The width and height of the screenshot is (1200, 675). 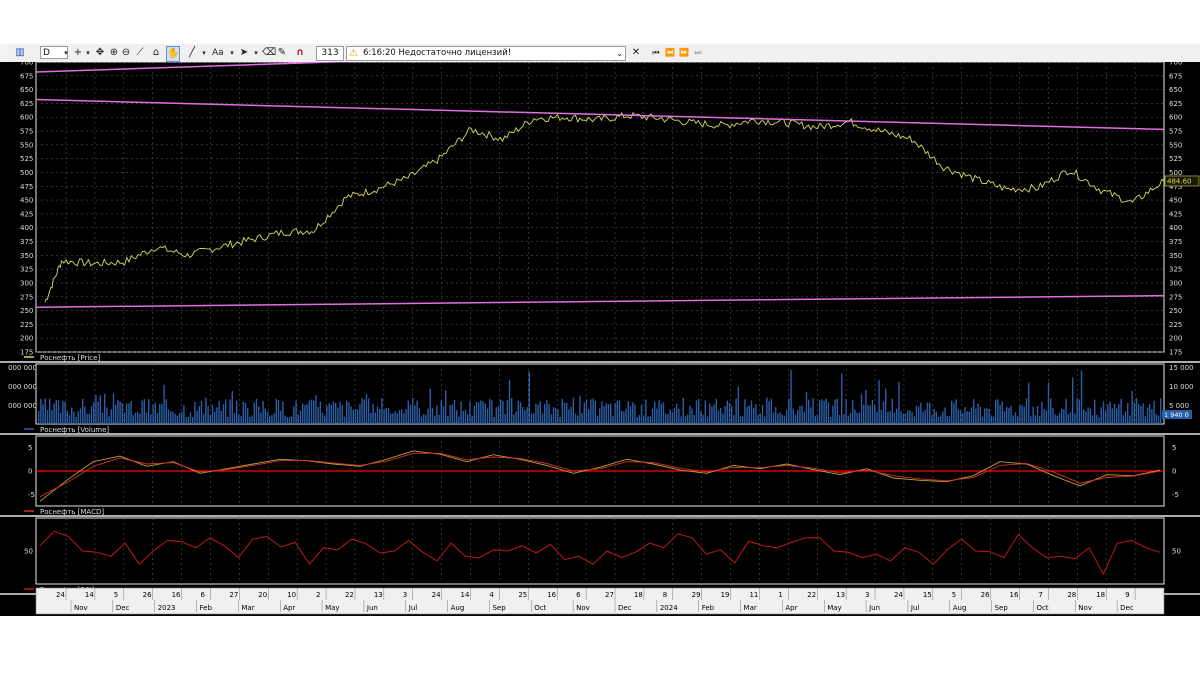 What do you see at coordinates (156, 53) in the screenshot?
I see `lock-icon: ⌂` at bounding box center [156, 53].